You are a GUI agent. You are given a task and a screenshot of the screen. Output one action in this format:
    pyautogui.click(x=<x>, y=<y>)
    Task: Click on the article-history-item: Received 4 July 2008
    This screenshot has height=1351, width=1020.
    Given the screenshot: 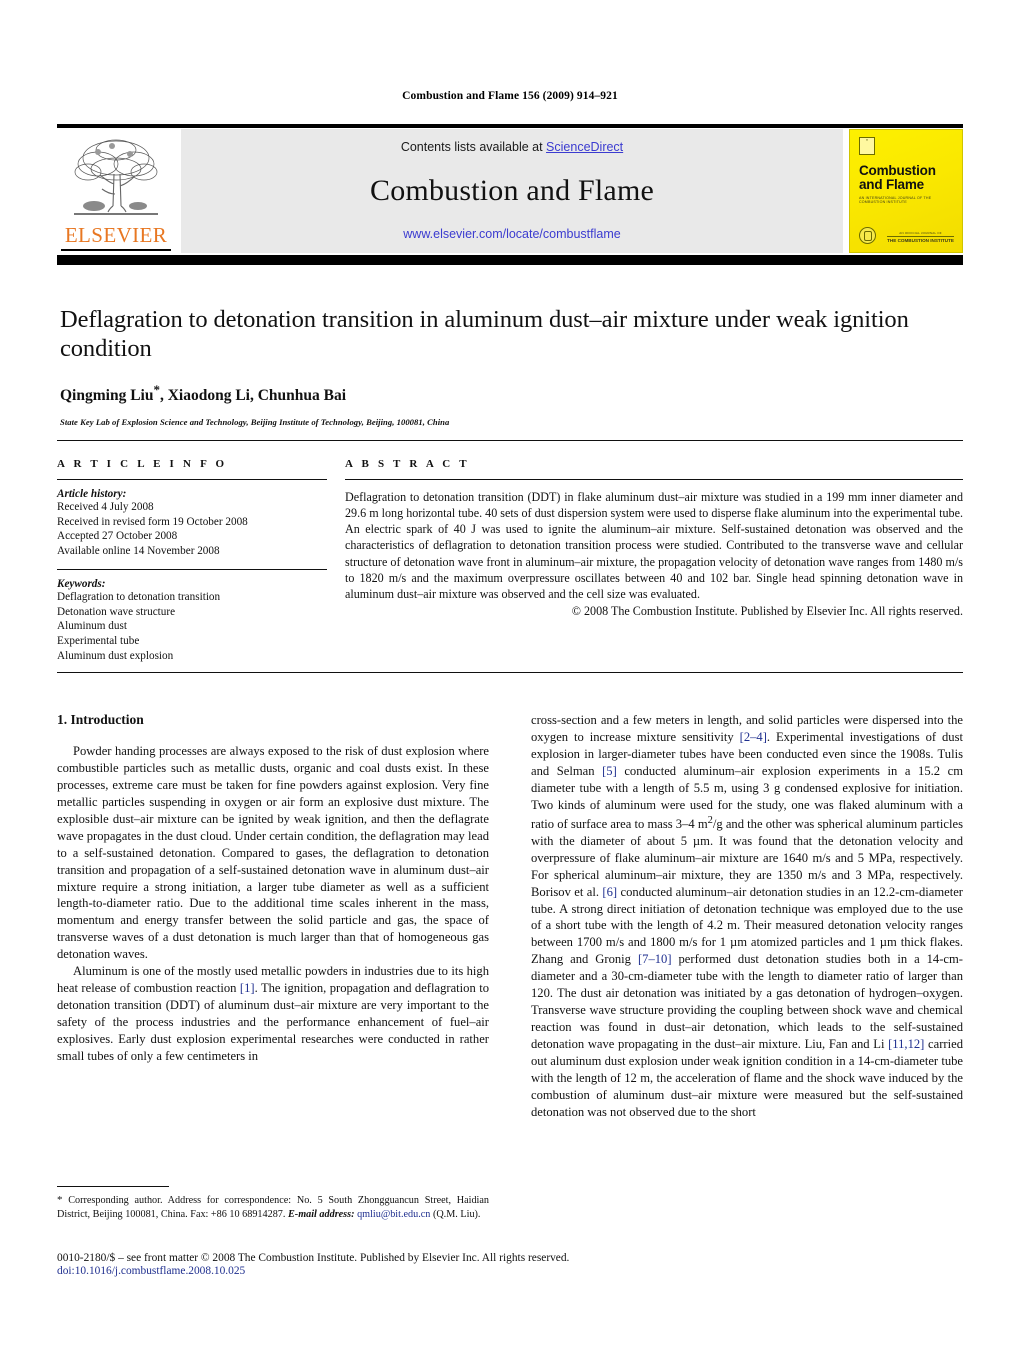 What is the action you would take?
    pyautogui.click(x=105, y=507)
    